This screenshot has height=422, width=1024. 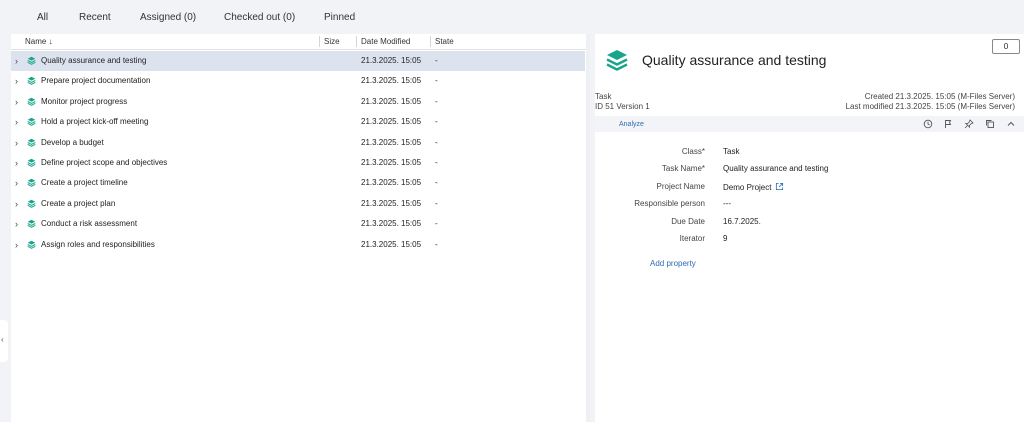 I want to click on property-value-text: Task, so click(x=731, y=151).